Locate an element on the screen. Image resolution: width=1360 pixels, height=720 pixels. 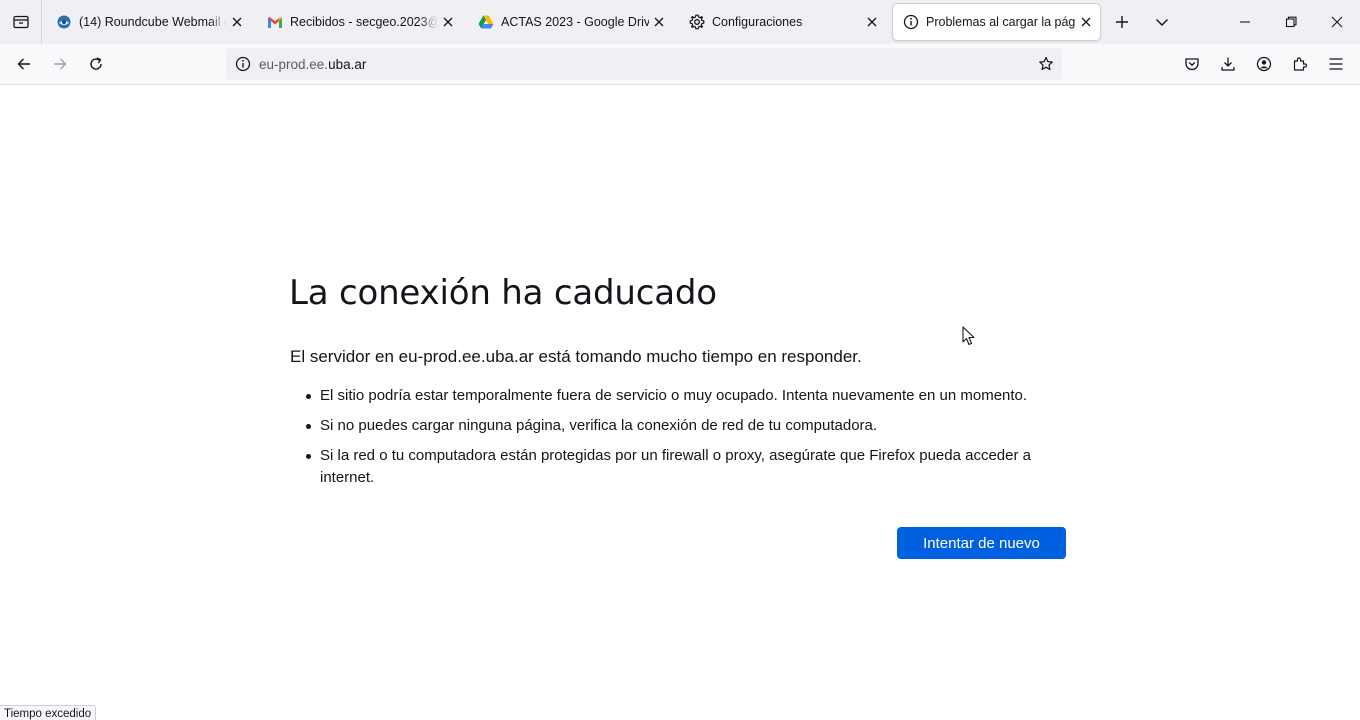
url-host: uba.ar is located at coordinates (347, 64).